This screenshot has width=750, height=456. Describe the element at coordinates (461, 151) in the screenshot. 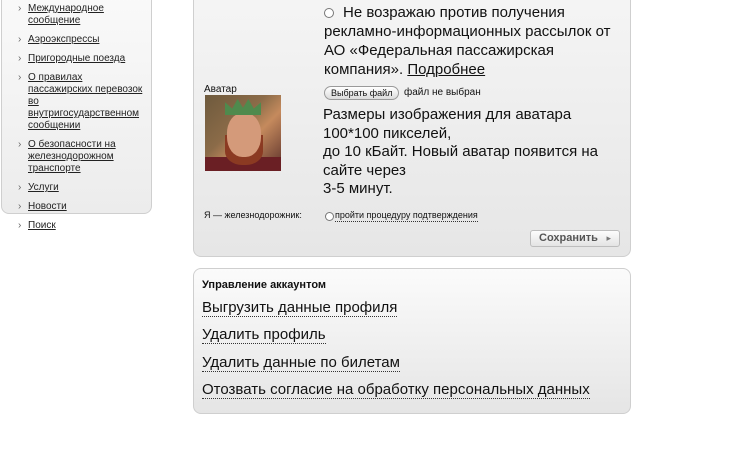

I see `size-note-line: до 10 кБайт. Новый аватар появится на` at that location.